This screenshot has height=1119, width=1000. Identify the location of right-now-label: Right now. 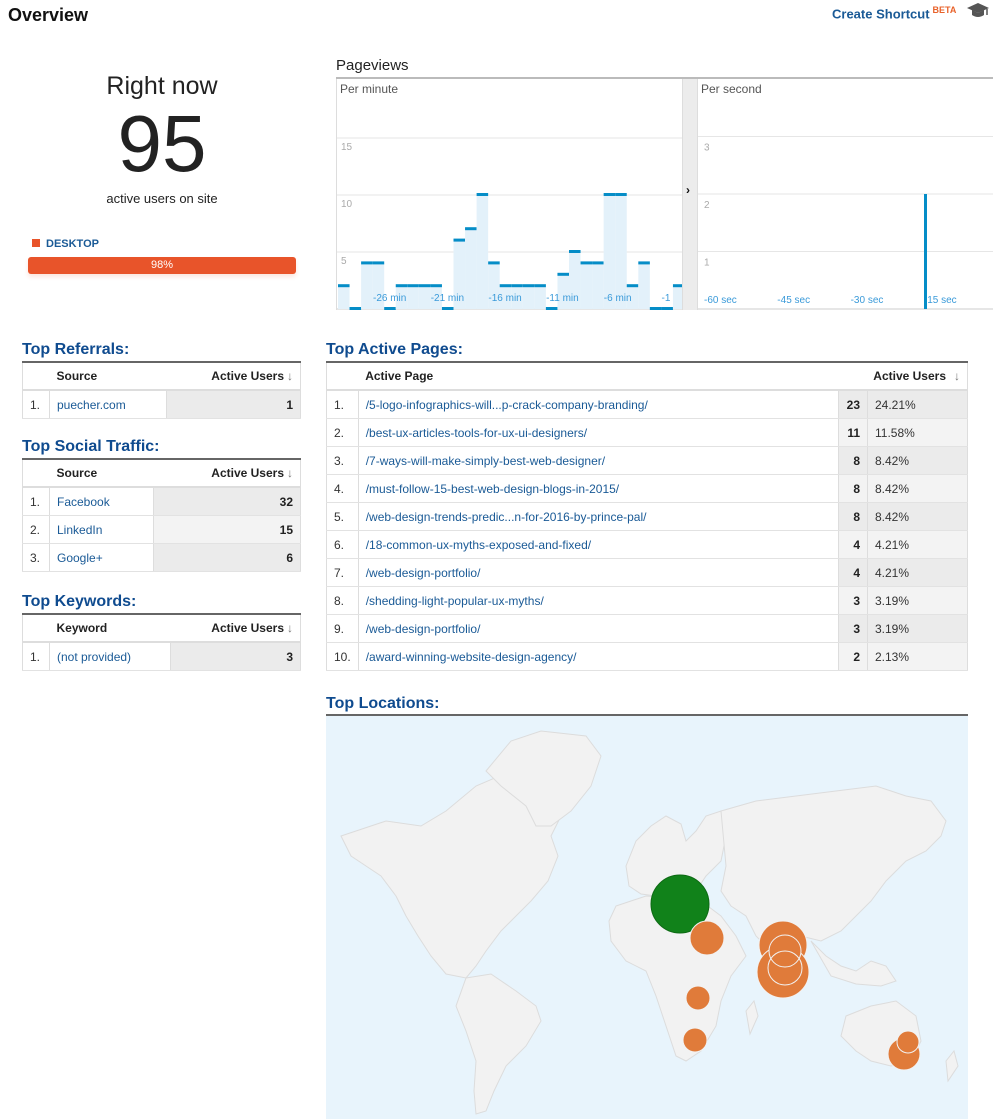
(162, 86).